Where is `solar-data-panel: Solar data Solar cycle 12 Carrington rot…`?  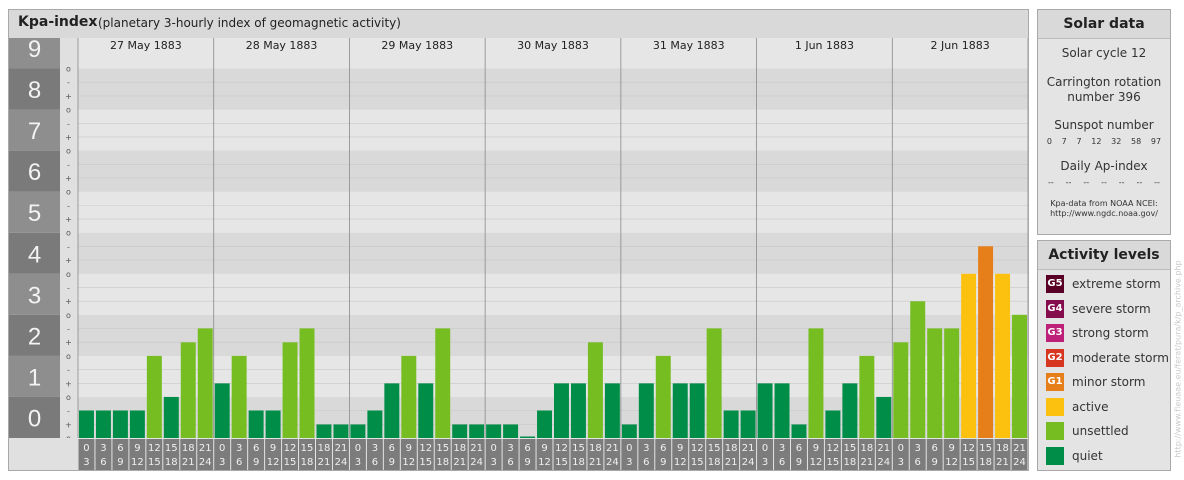
solar-data-panel: Solar data Solar cycle 12 Carrington rot… is located at coordinates (1104, 122).